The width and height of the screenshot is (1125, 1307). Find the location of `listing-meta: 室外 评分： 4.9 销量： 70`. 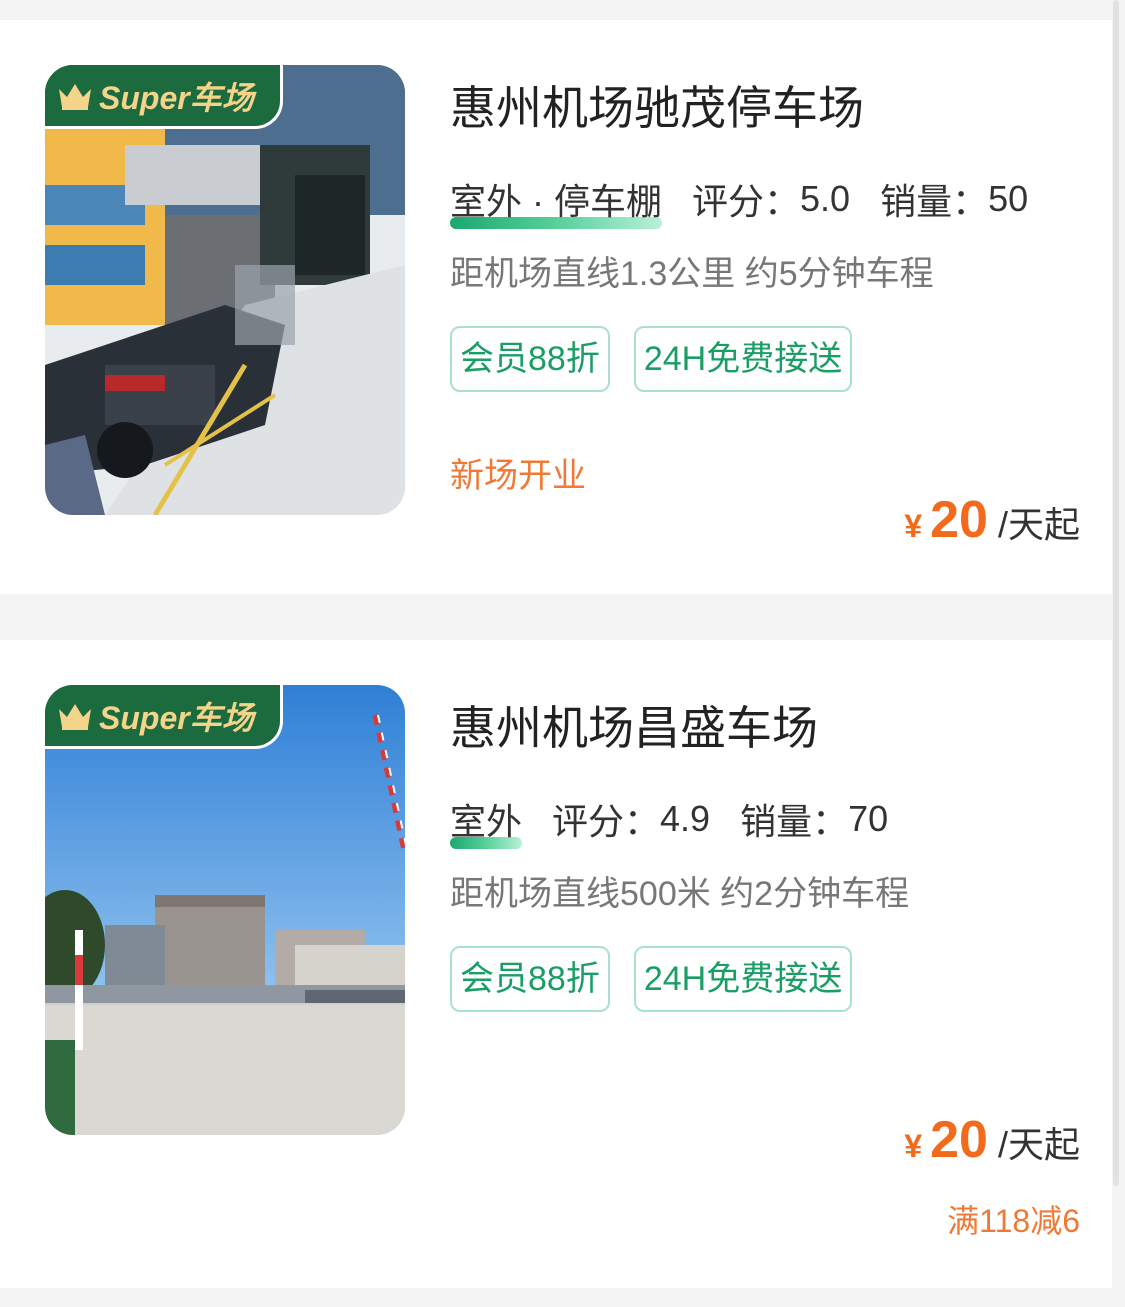

listing-meta: 室外 评分： 4.9 销量： 70 is located at coordinates (669, 821).